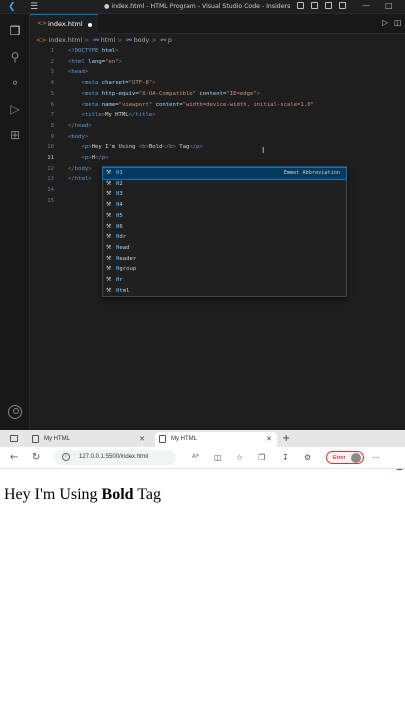  Describe the element at coordinates (135, 147) in the screenshot. I see `code-line: <p>Hey I'm Using <b>Bold</b> Tag</p>` at that location.